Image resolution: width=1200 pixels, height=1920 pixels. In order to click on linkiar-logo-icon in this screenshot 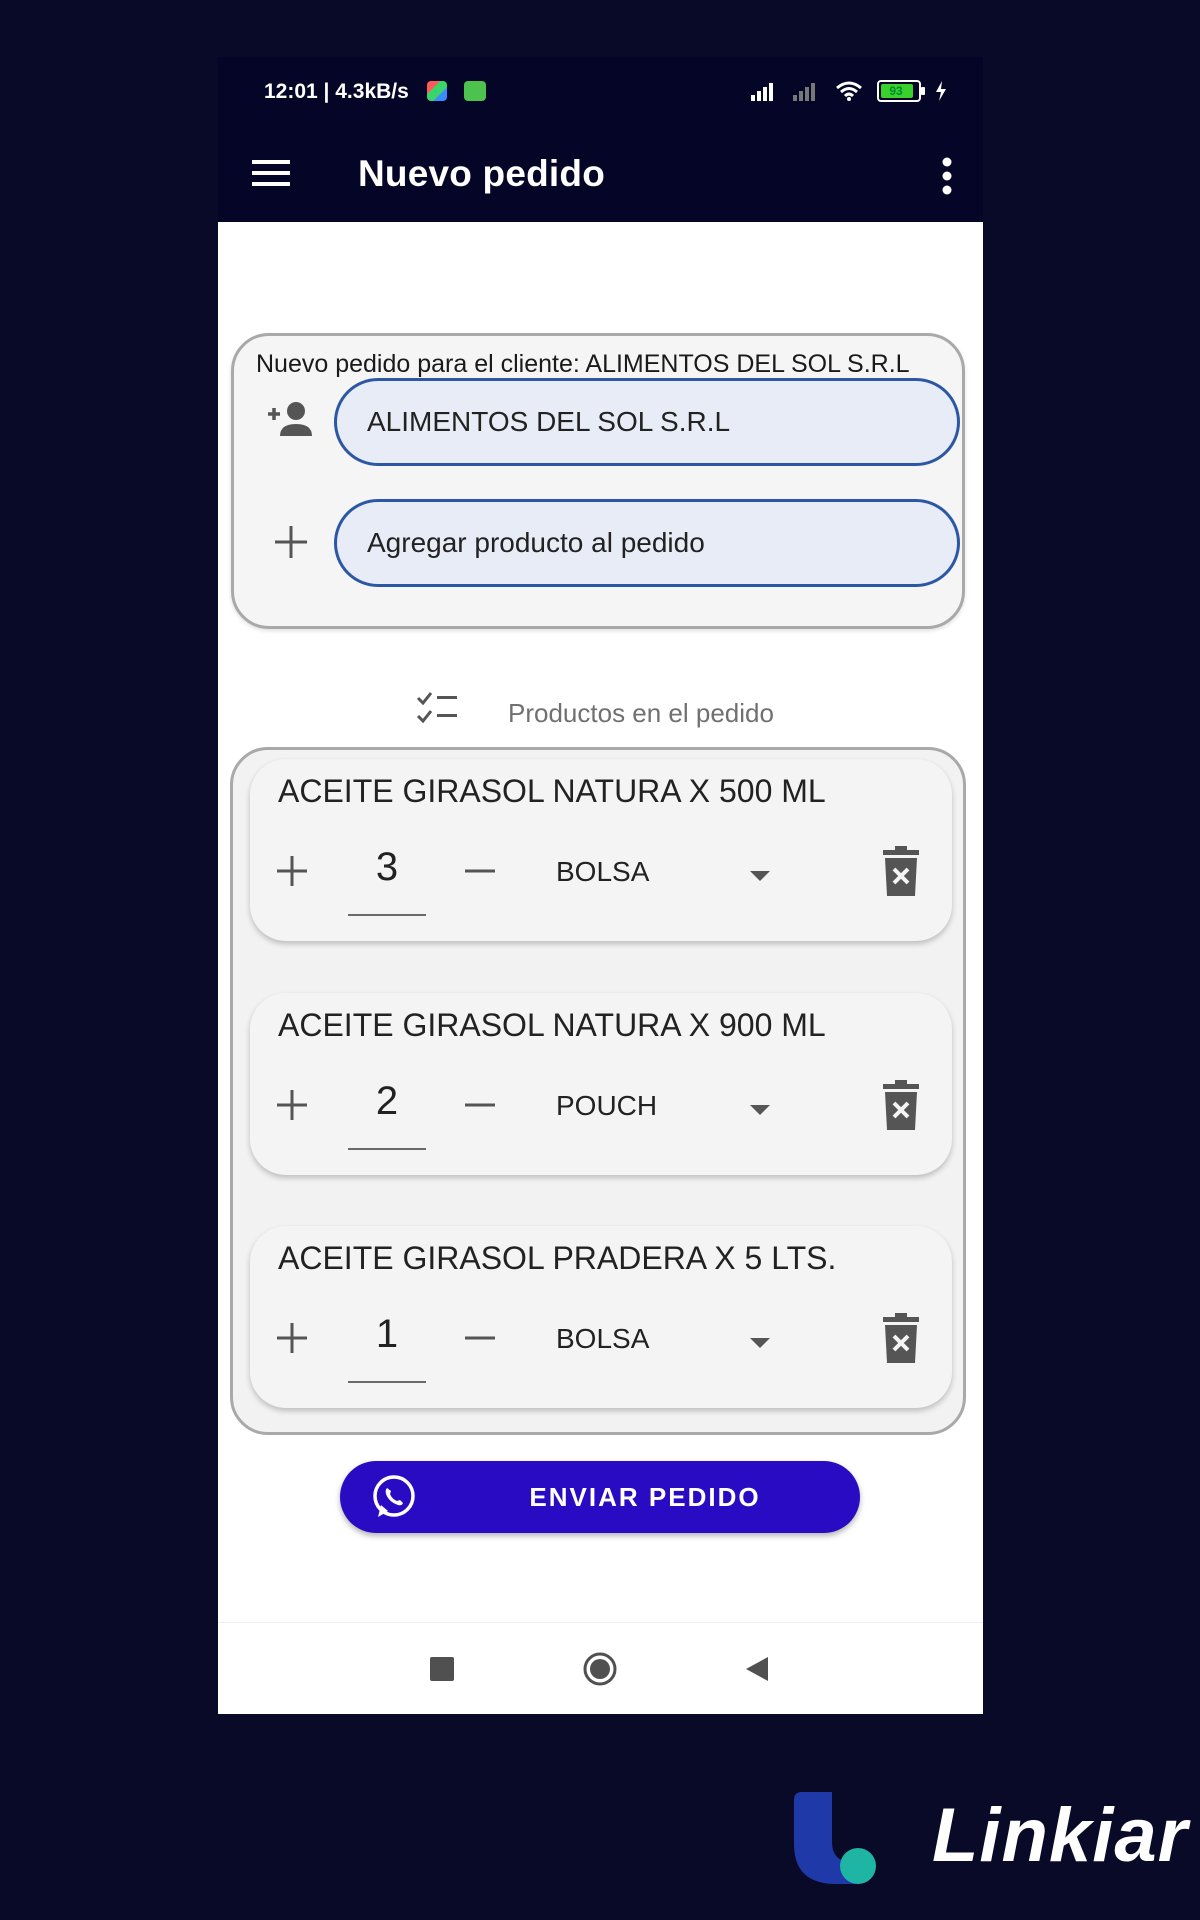, I will do `click(835, 1838)`.